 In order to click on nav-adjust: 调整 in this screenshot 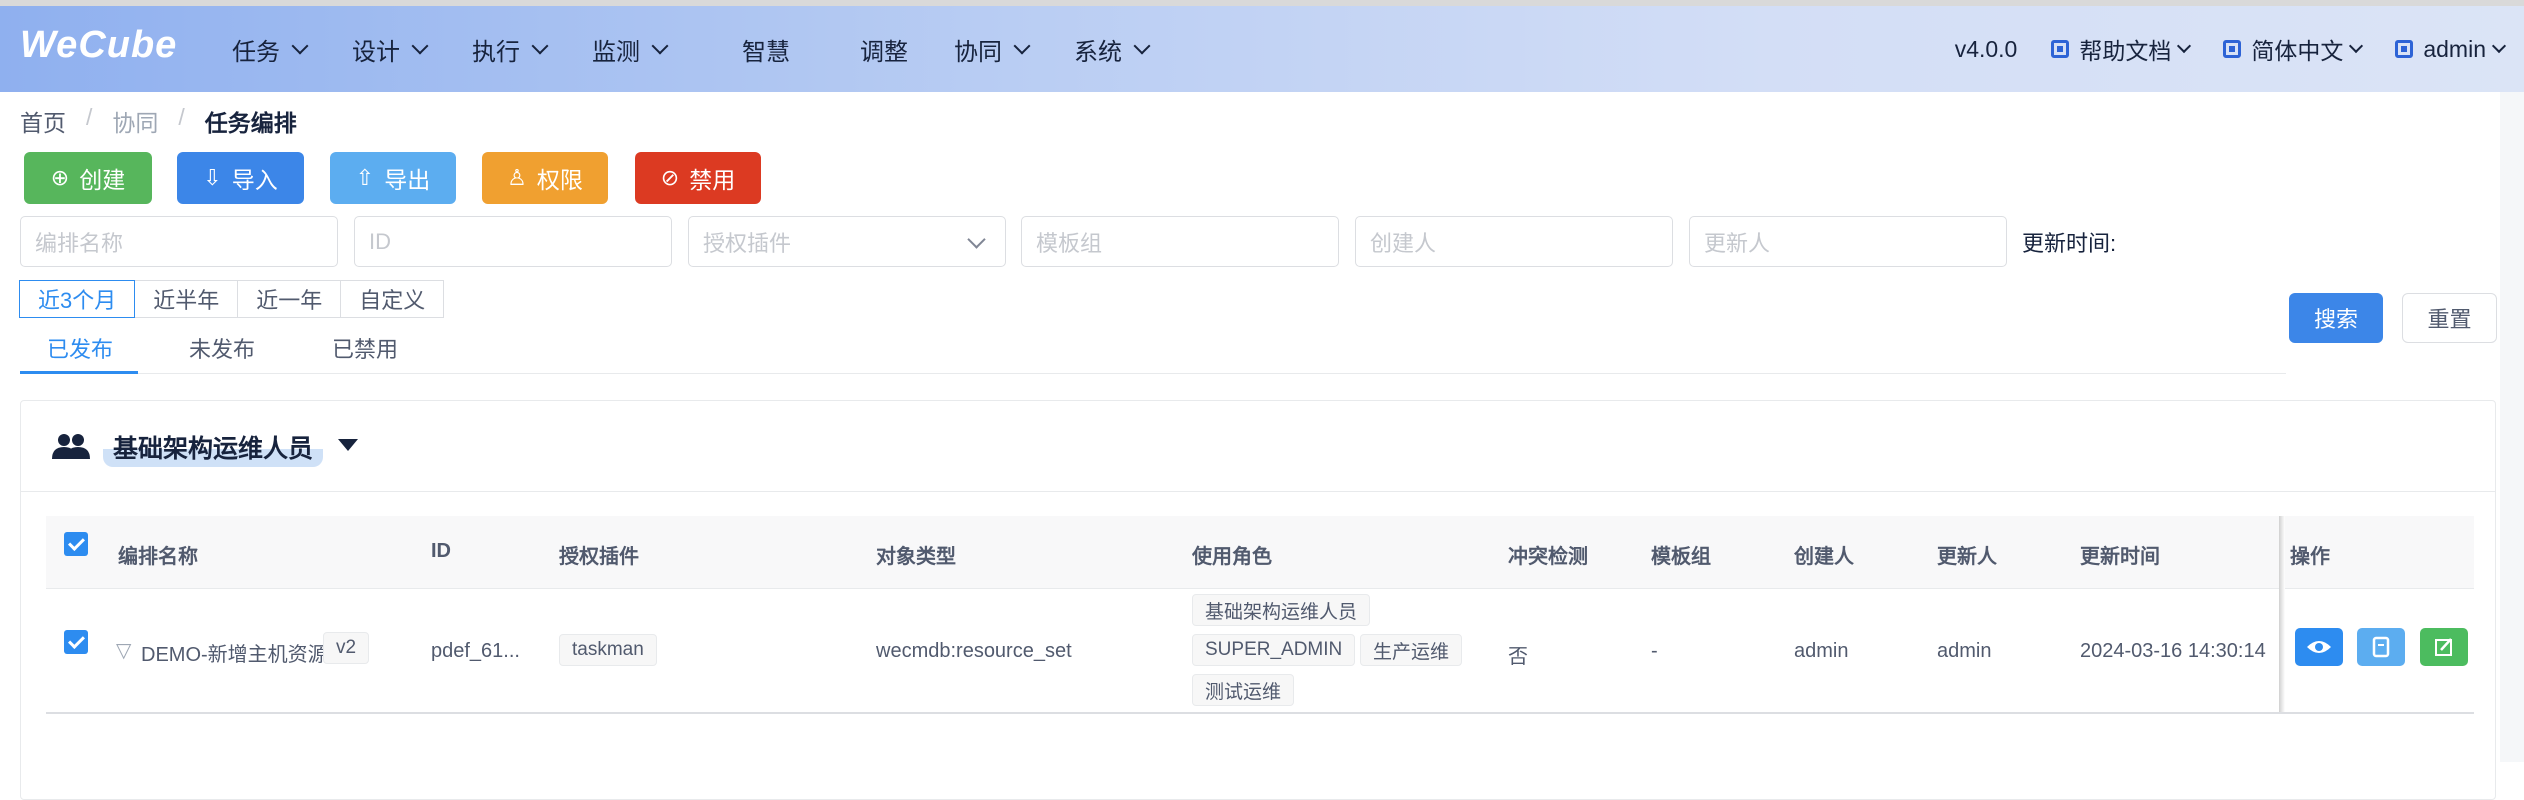, I will do `click(884, 49)`.